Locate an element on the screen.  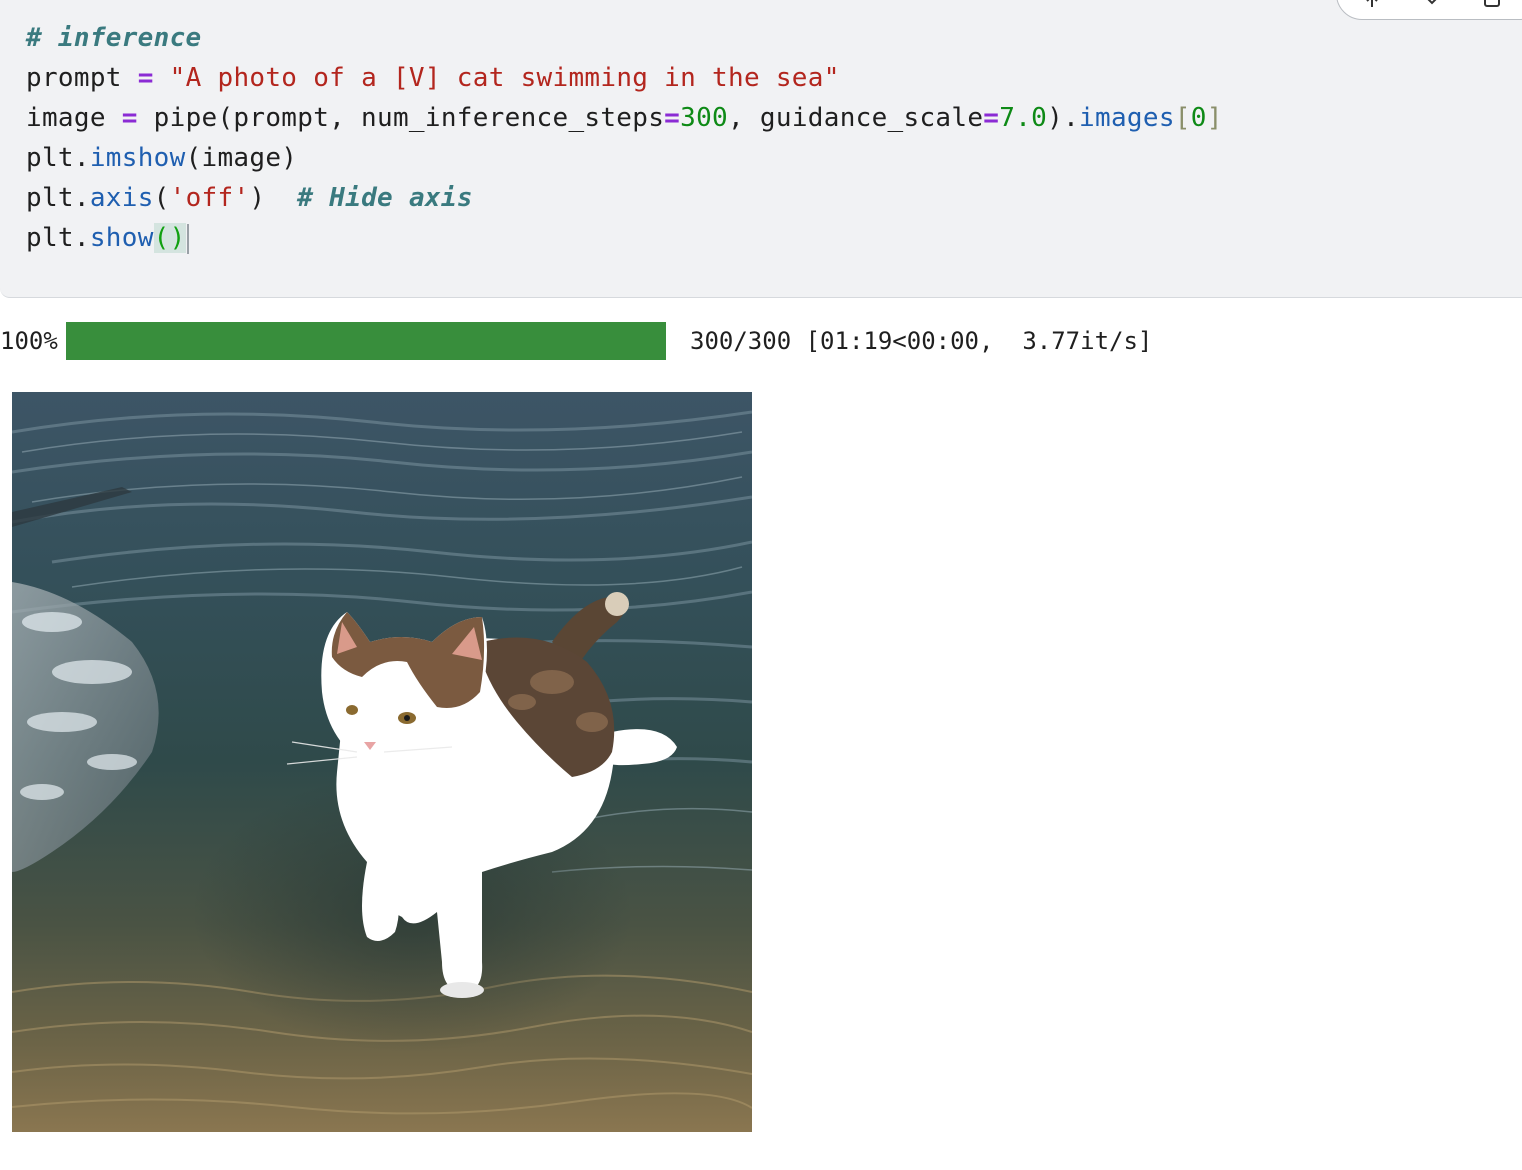
code-token-fn: imshow is located at coordinates (137, 158).